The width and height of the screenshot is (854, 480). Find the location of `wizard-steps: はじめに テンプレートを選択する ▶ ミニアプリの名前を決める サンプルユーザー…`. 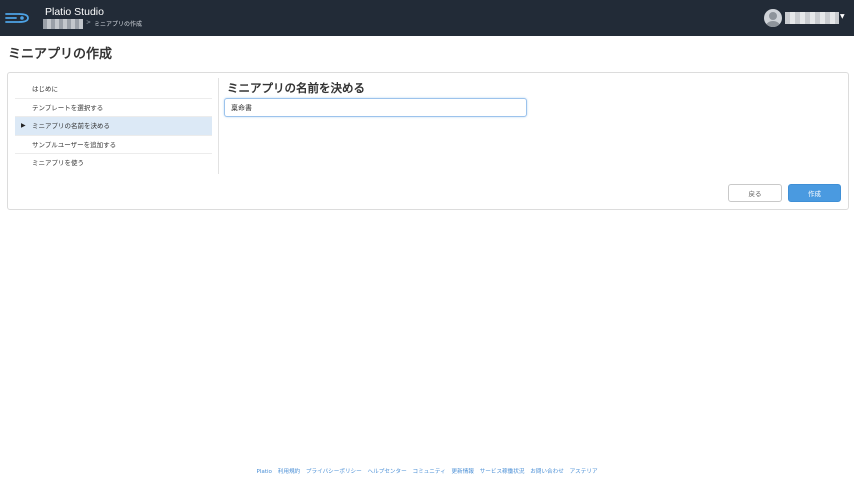

wizard-steps: はじめに テンプレートを選択する ▶ ミニアプリの名前を決める サンプルユーザー… is located at coordinates (113, 126).